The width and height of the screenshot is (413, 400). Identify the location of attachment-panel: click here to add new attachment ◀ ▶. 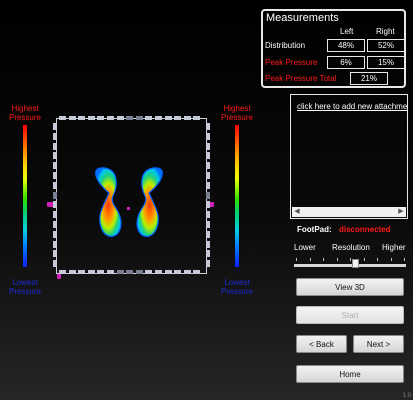
(349, 156).